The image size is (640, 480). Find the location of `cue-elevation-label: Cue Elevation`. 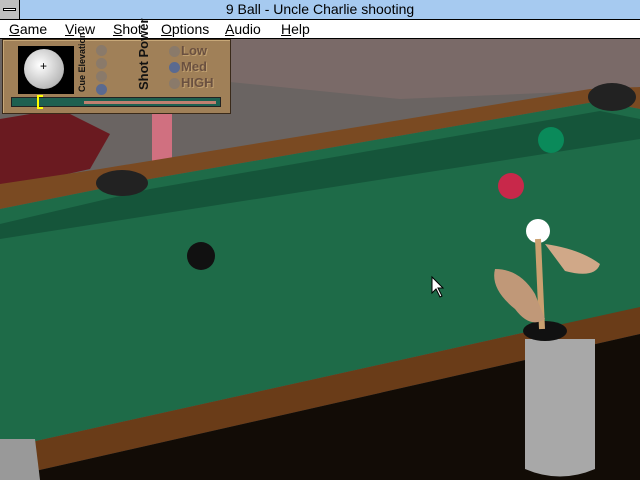

cue-elevation-label: Cue Elevation is located at coordinates (82, 62).